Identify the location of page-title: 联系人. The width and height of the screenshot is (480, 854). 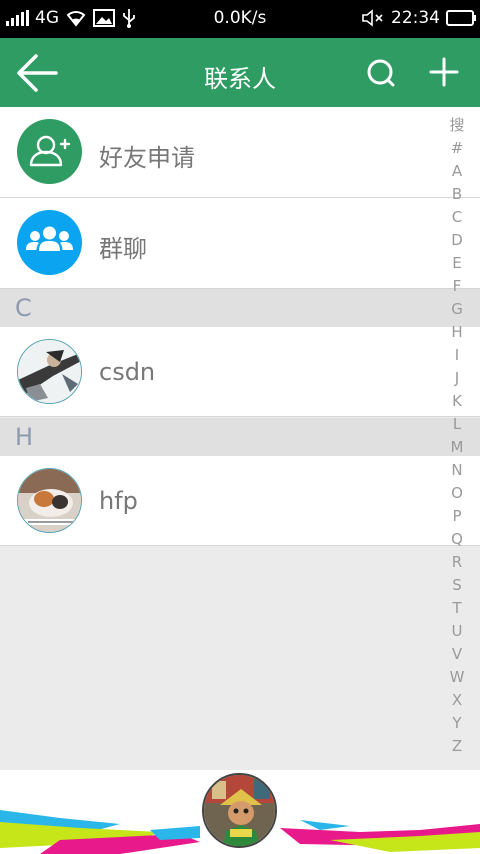
(240, 79).